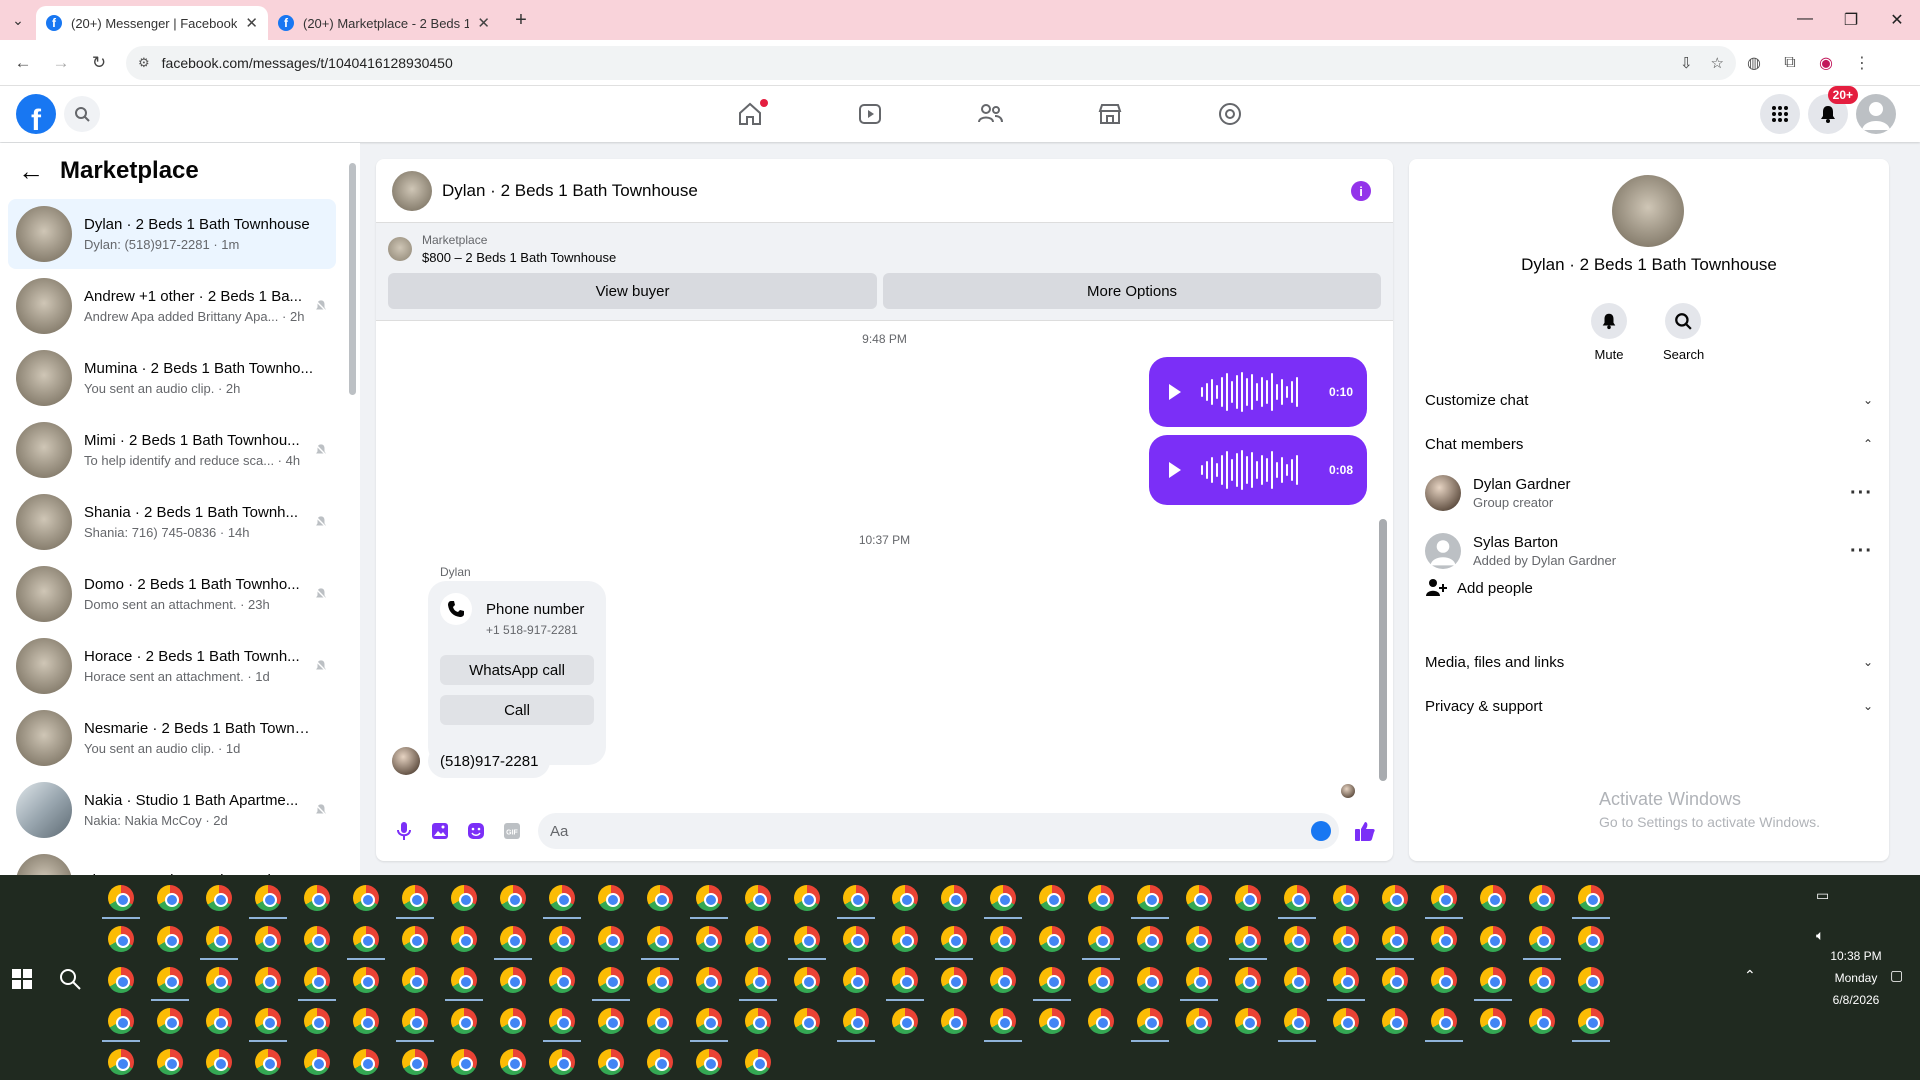 The width and height of the screenshot is (1920, 1080). What do you see at coordinates (352, 279) in the screenshot?
I see `sidebar-scrollbar` at bounding box center [352, 279].